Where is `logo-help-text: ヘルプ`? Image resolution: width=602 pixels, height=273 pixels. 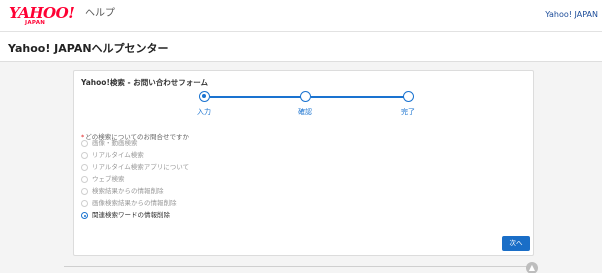 logo-help-text: ヘルプ is located at coordinates (100, 13).